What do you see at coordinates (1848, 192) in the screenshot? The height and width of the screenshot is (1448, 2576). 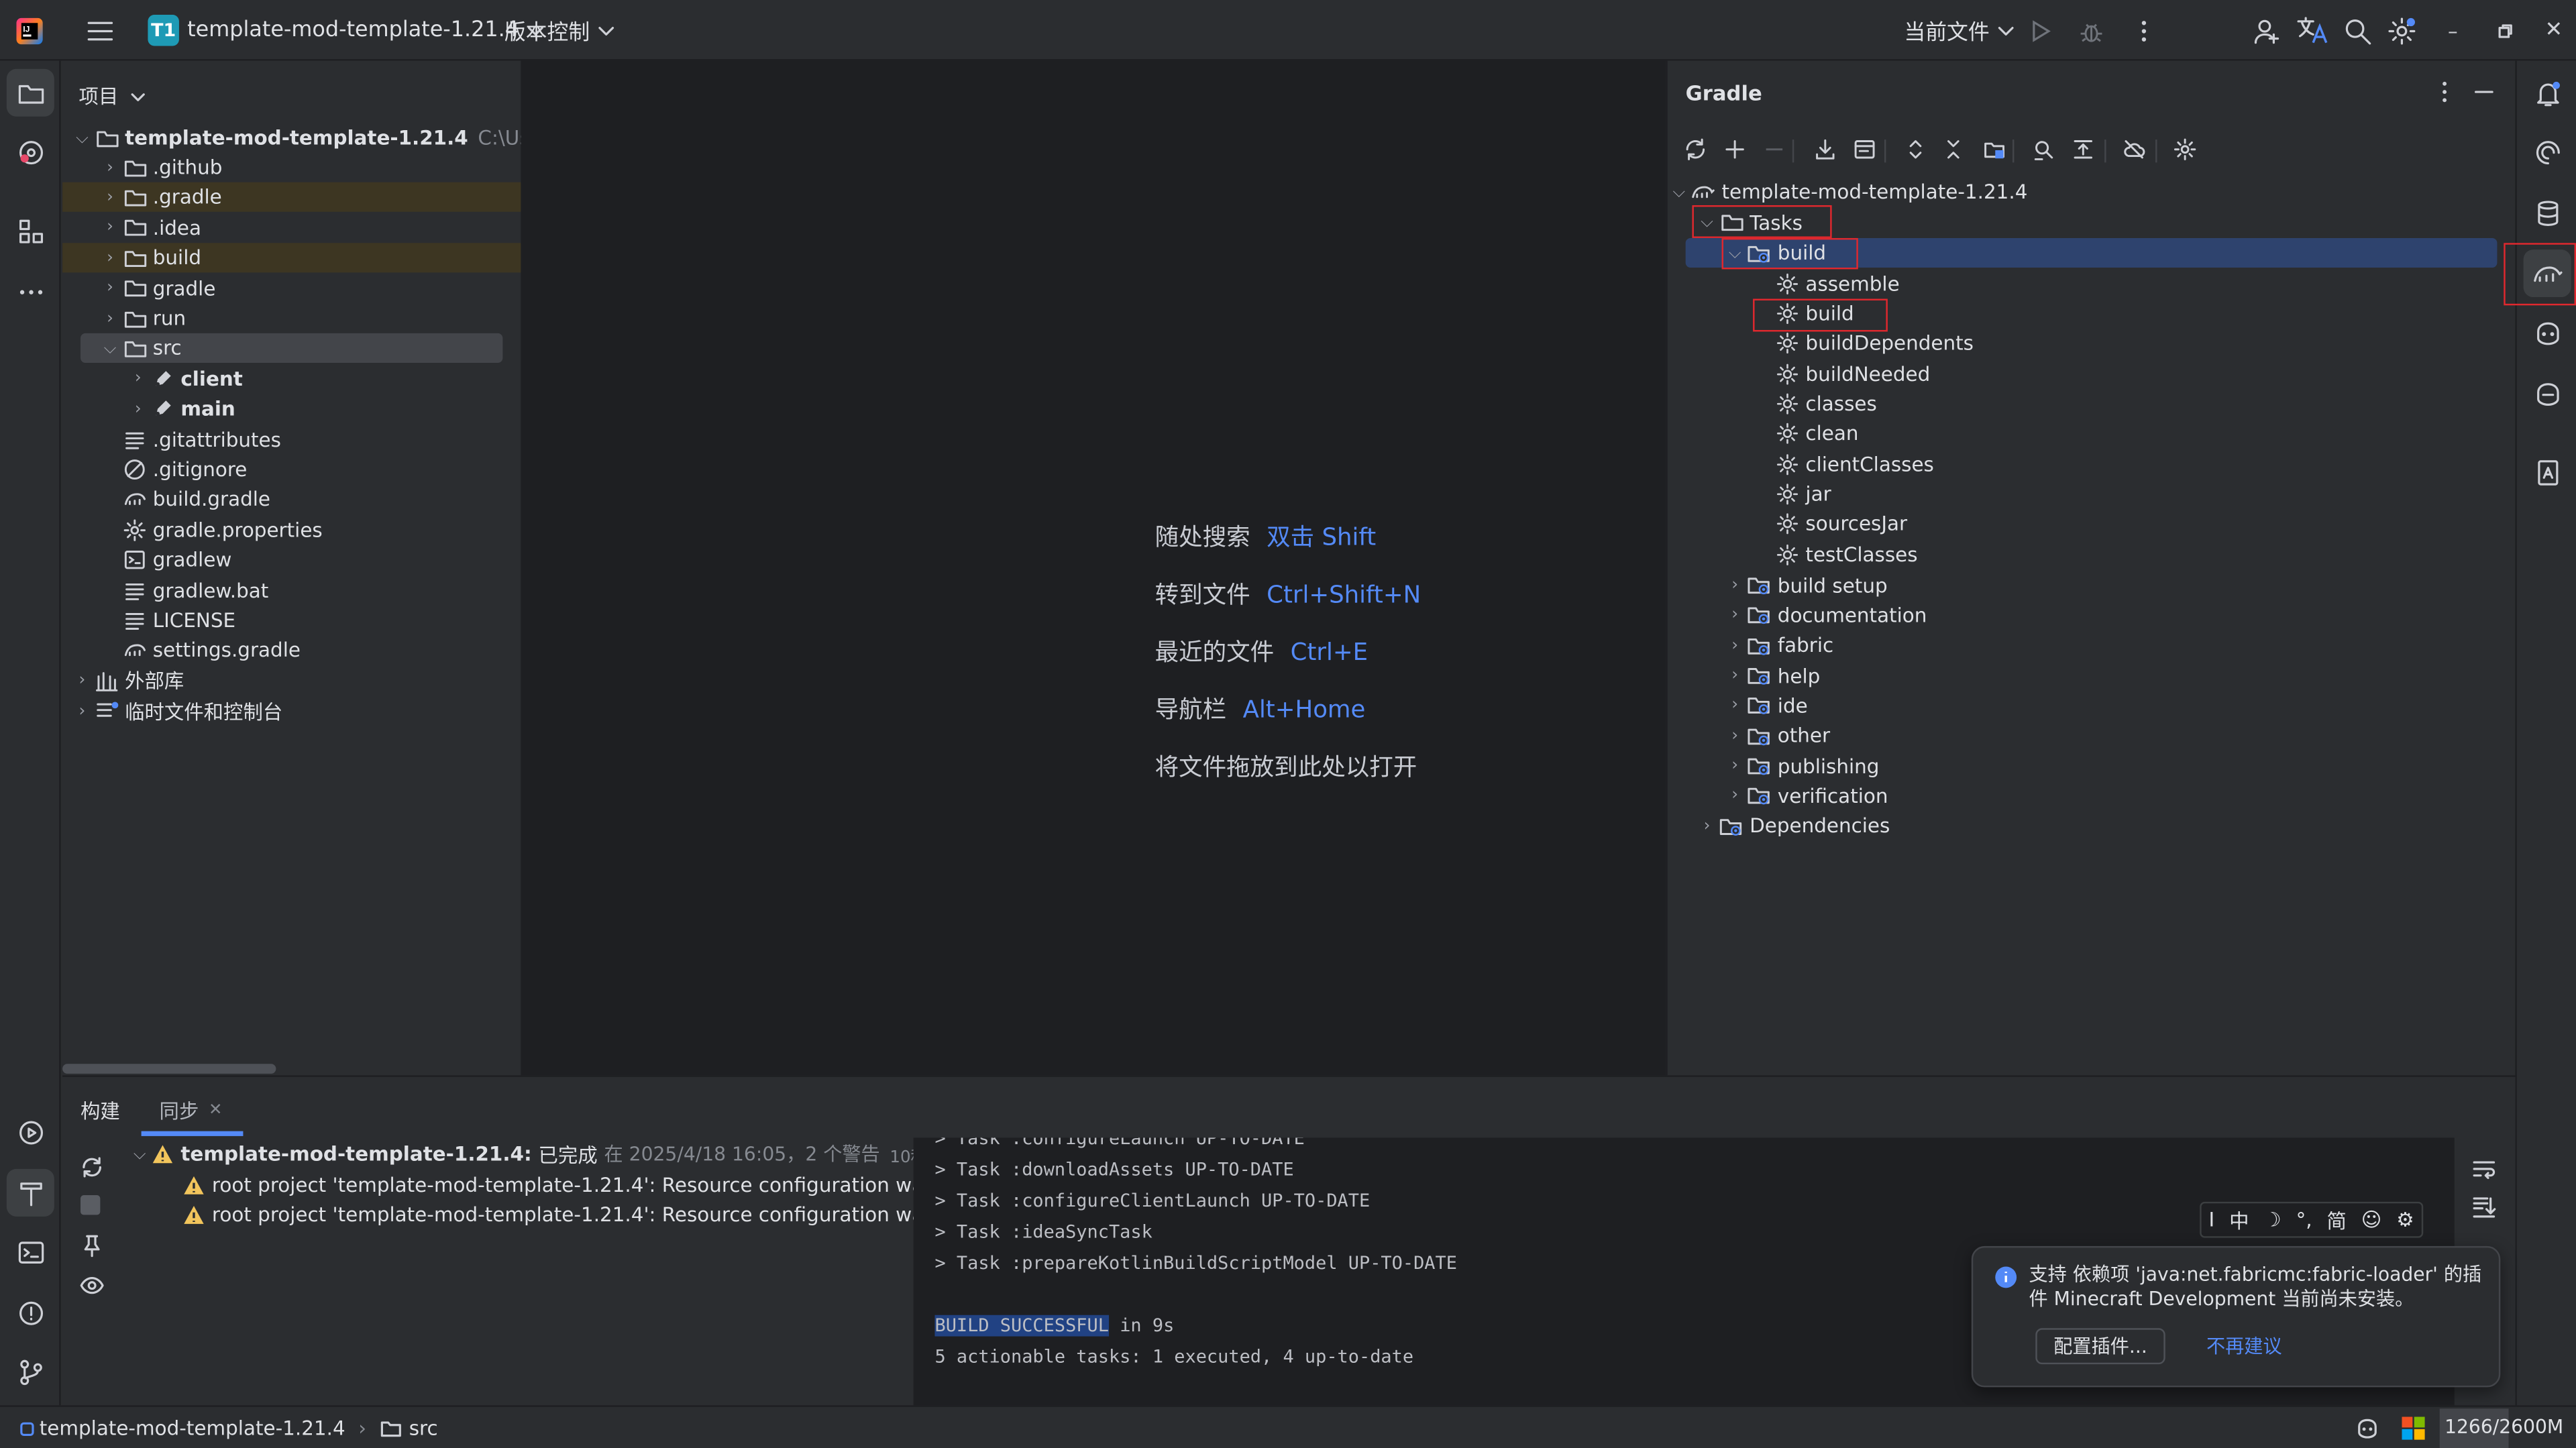 I see `gradle-root: ⌵ template-mod-template-1.21.4` at bounding box center [1848, 192].